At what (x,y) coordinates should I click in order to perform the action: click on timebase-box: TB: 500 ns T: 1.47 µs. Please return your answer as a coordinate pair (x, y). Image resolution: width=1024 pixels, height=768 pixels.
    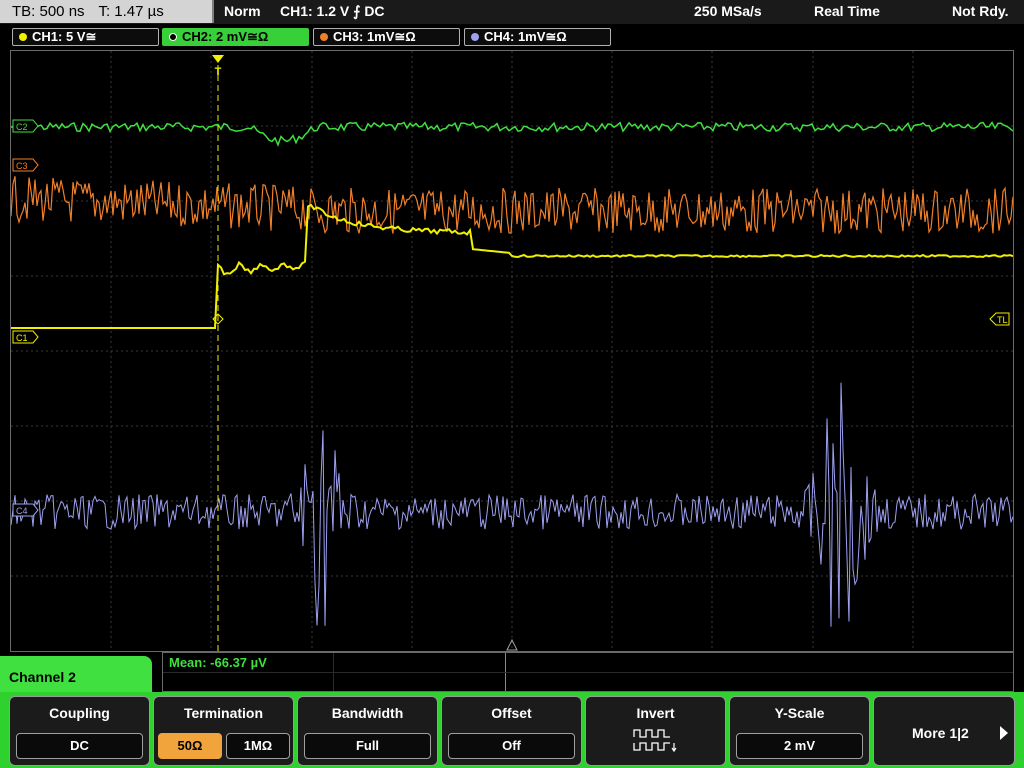
    Looking at the image, I should click on (107, 11).